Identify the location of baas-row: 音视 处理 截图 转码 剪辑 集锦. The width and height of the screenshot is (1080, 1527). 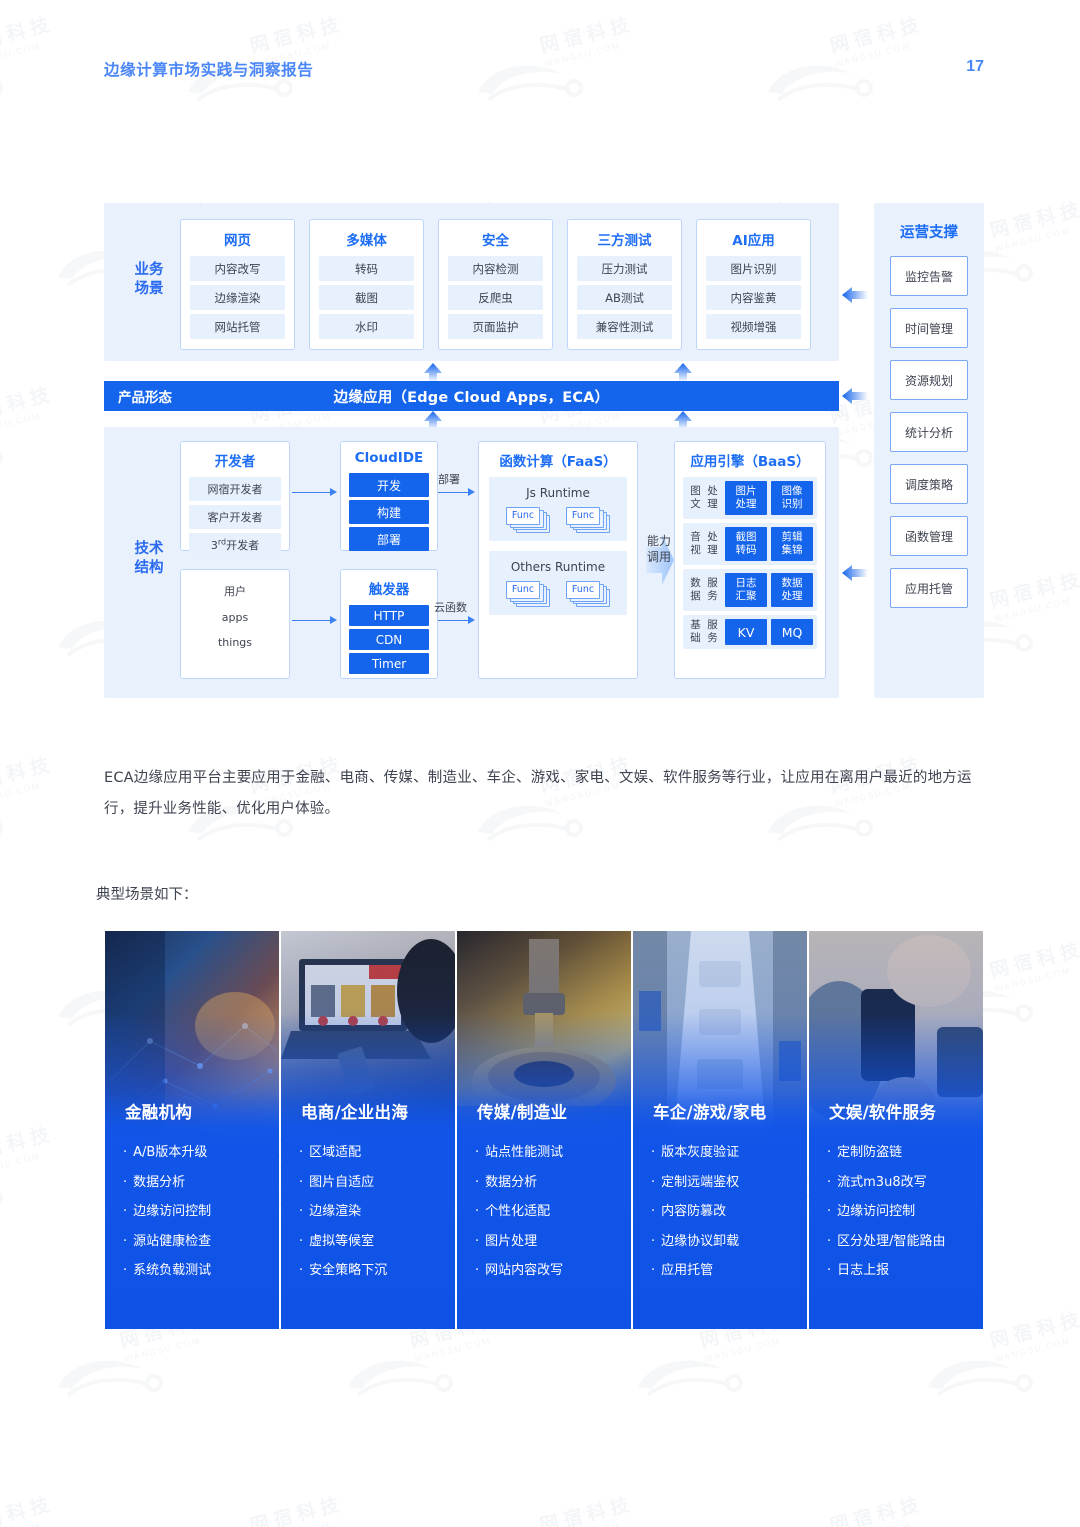
(750, 544).